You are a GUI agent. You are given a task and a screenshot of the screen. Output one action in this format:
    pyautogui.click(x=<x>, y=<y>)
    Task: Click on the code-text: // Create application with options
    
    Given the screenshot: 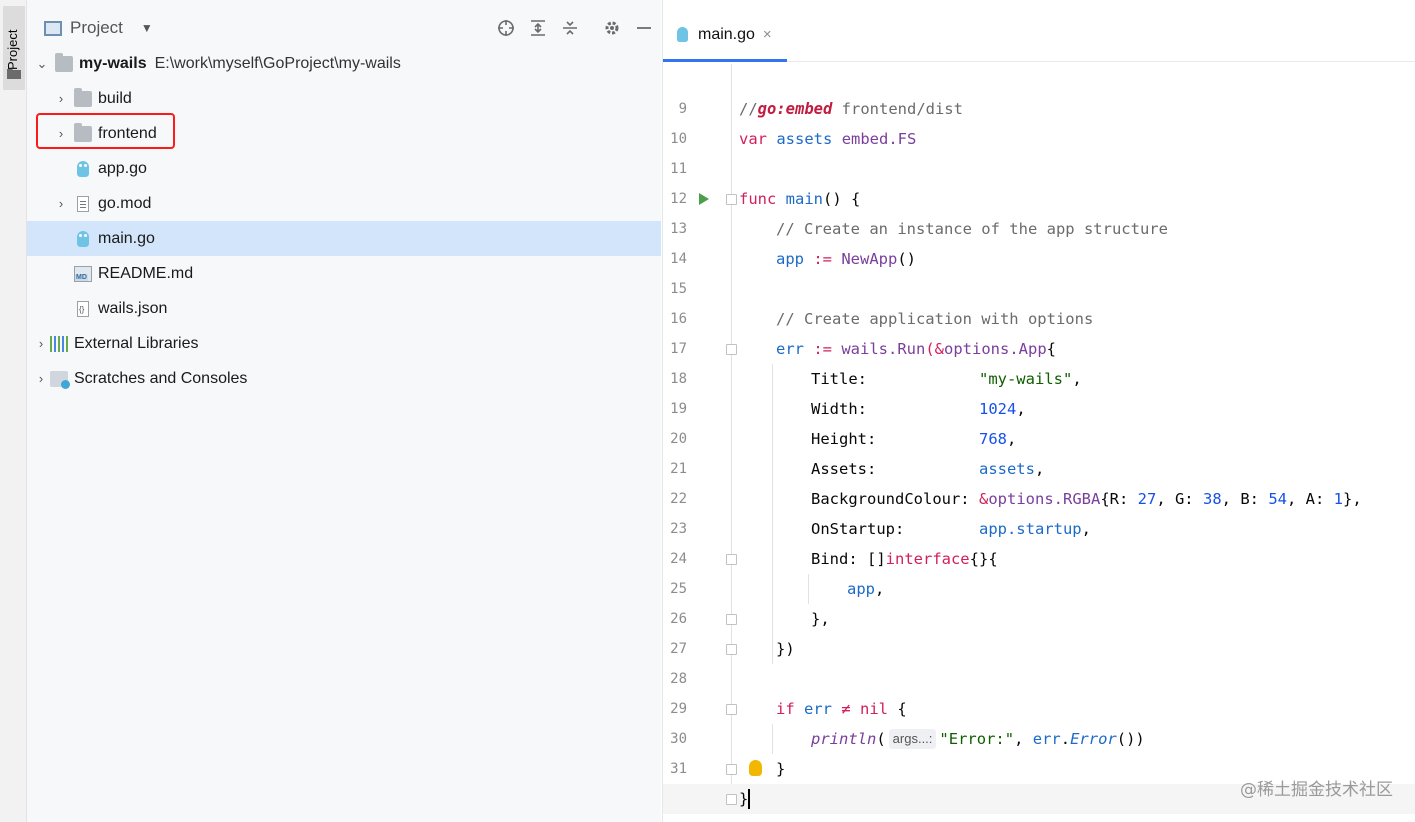 What is the action you would take?
    pyautogui.click(x=934, y=319)
    